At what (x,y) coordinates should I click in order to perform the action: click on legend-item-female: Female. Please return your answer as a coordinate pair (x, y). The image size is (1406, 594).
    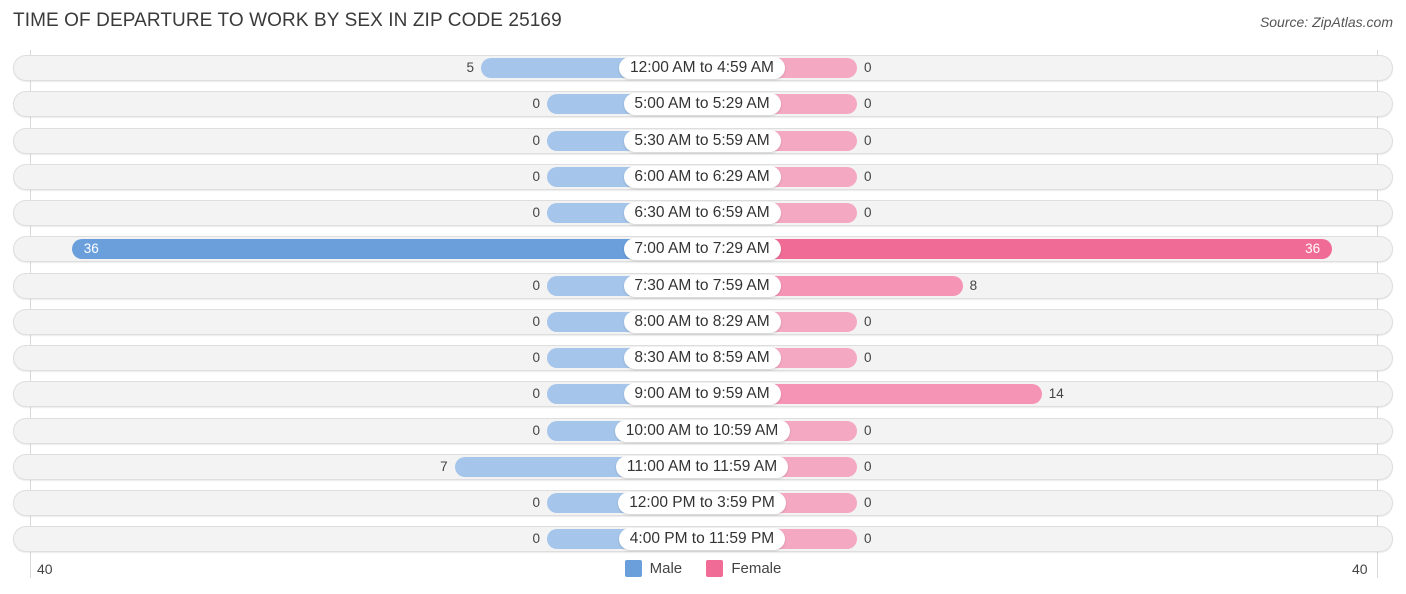
    Looking at the image, I should click on (743, 568).